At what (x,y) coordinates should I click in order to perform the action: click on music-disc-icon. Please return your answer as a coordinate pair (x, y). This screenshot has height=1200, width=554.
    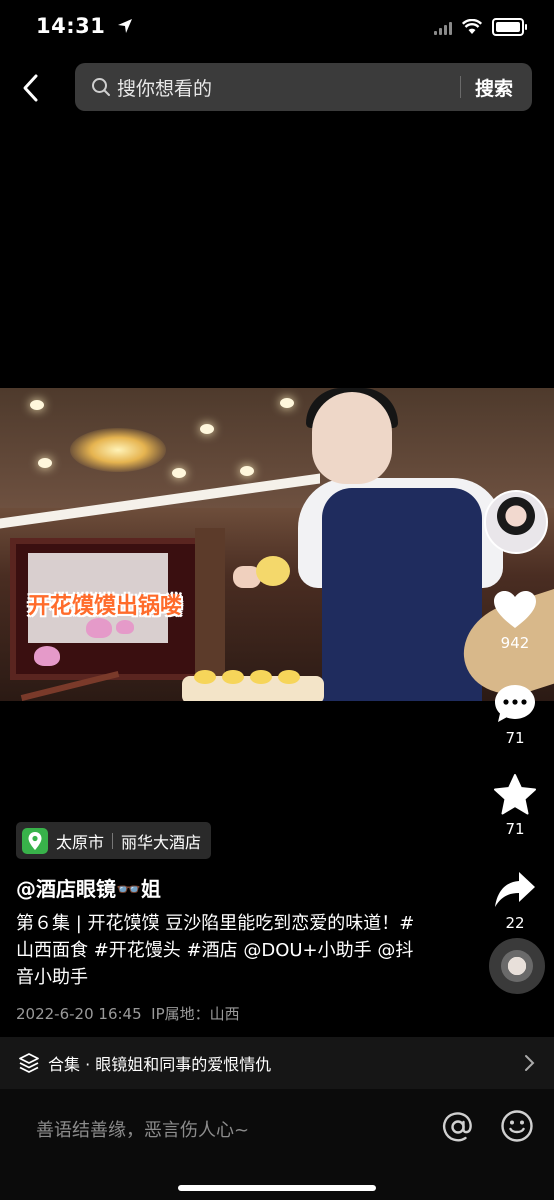
    Looking at the image, I should click on (517, 966).